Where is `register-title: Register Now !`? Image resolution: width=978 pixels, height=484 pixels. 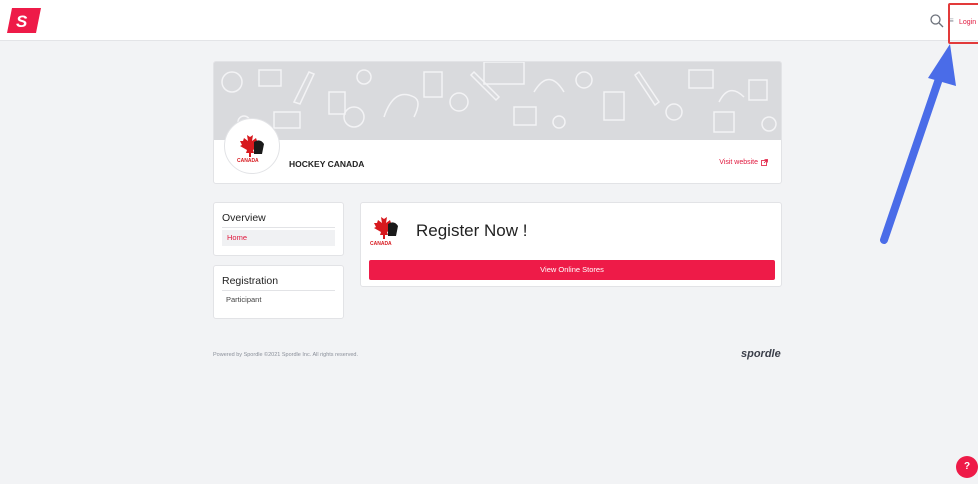
register-title: Register Now ! is located at coordinates (472, 230).